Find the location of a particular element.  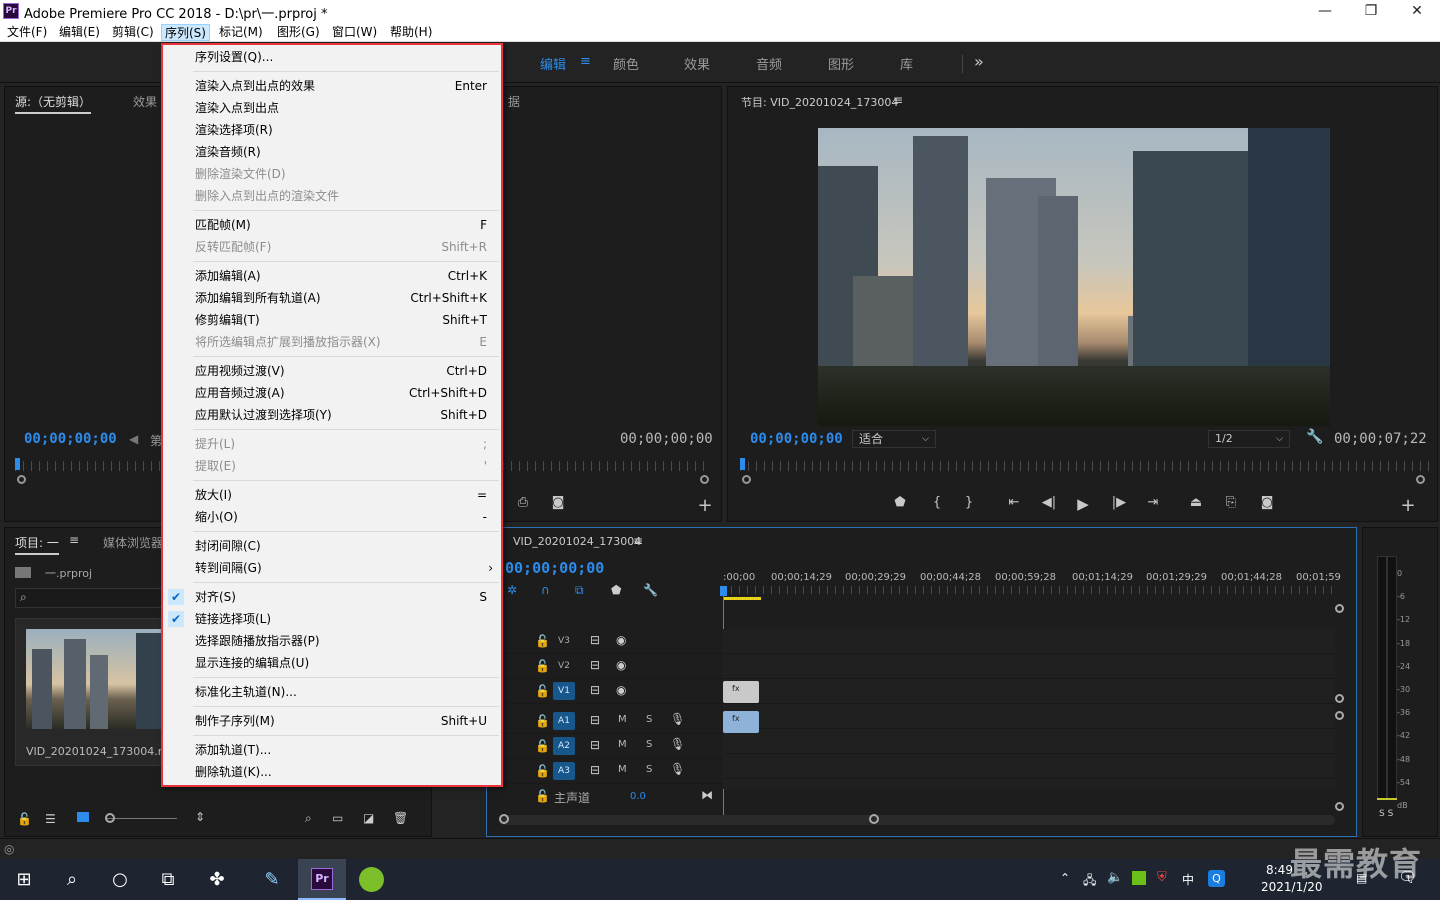

find-icon: ⌕ is located at coordinates (308, 818).